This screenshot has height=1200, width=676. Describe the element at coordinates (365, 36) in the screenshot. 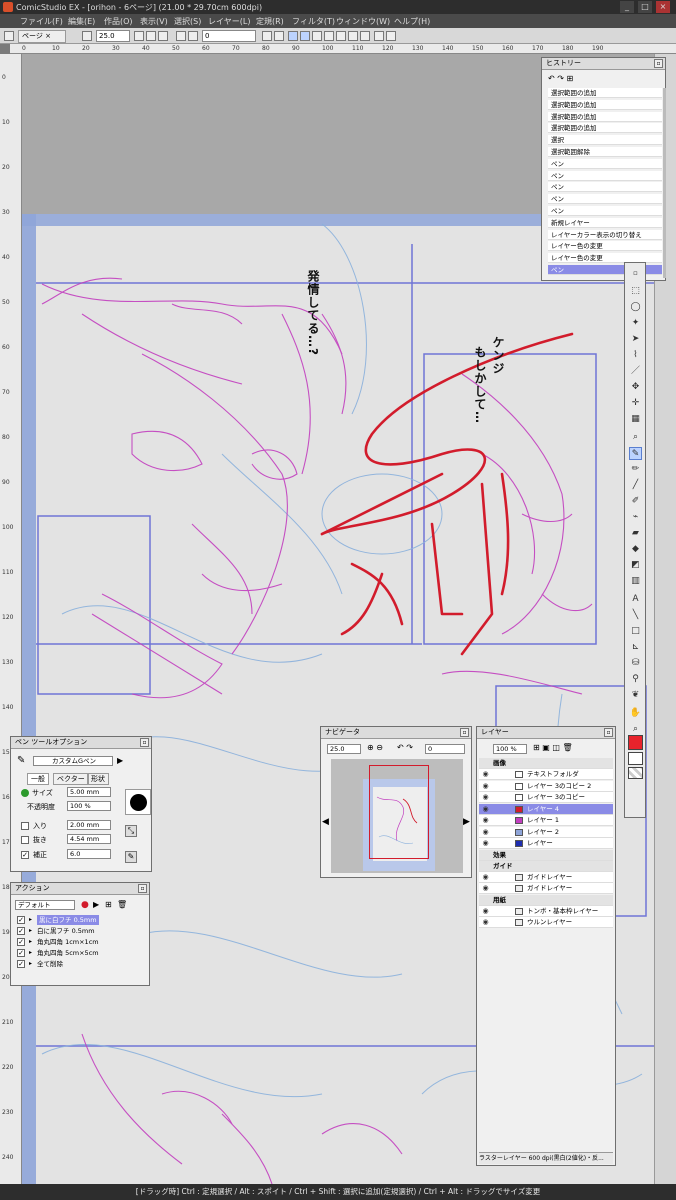

I see `preview-icon` at that location.